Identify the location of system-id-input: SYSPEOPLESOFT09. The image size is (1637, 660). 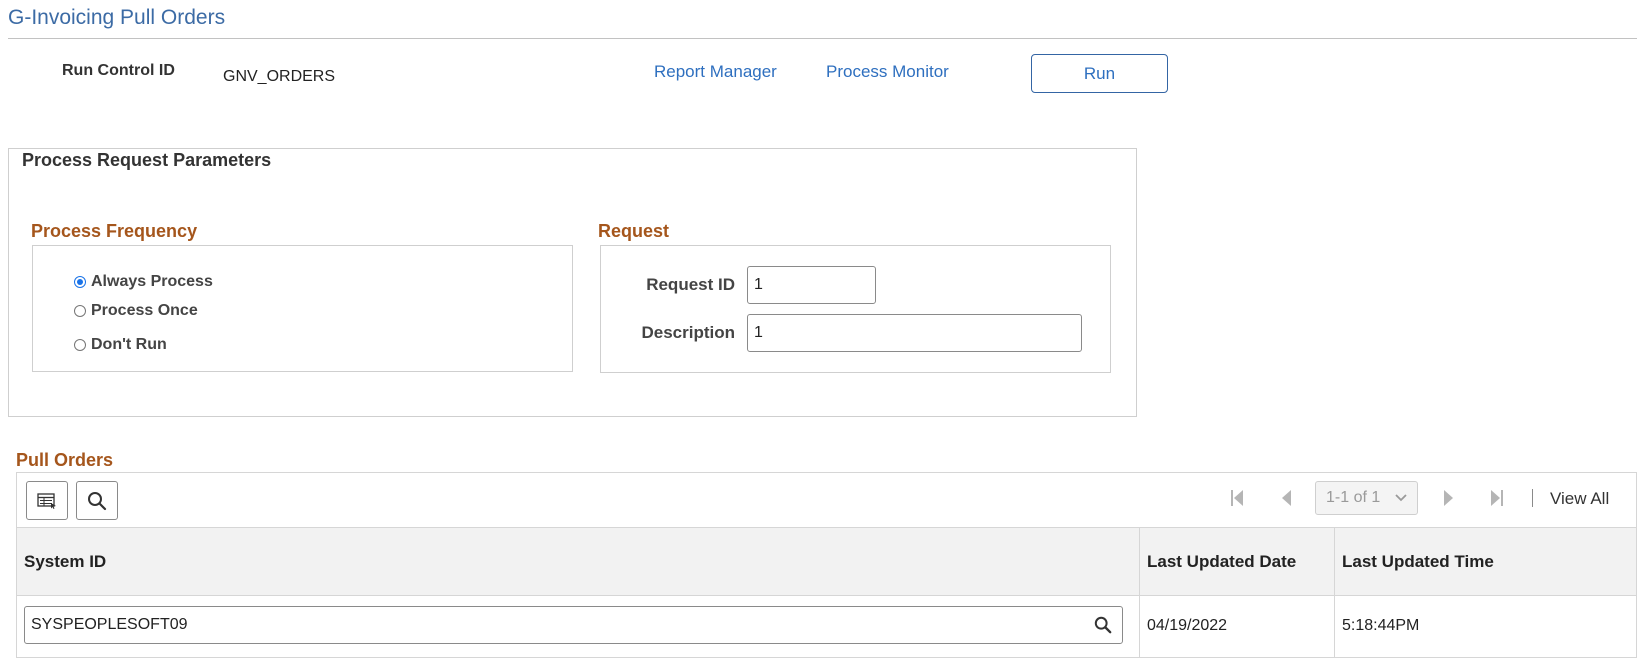
(573, 625).